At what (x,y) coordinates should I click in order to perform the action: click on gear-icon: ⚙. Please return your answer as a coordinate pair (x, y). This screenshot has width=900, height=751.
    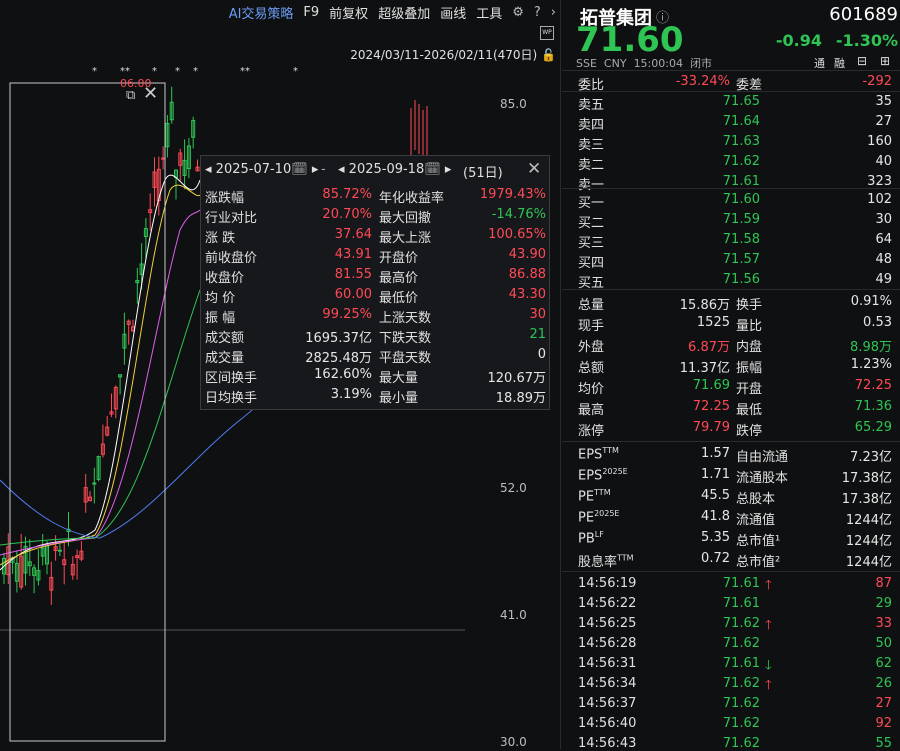
    Looking at the image, I should click on (518, 12).